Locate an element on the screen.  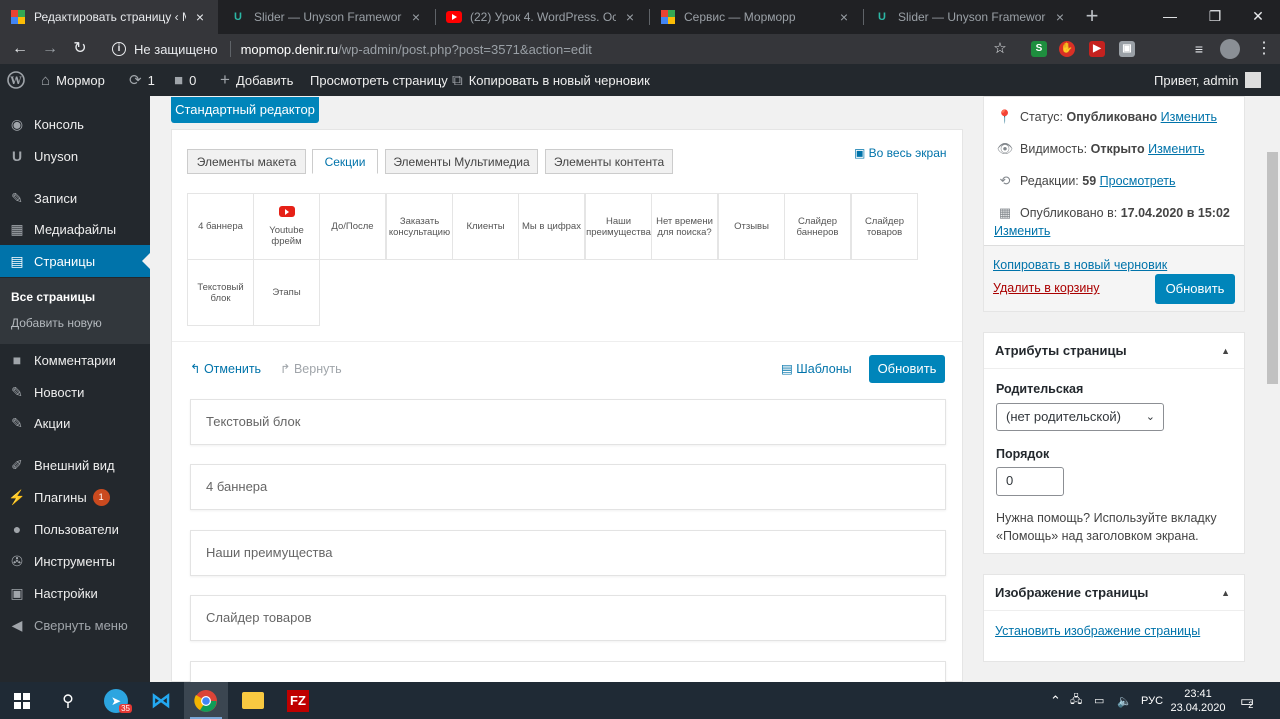
undo-button: ↰ Отменить is located at coordinates (225, 368).